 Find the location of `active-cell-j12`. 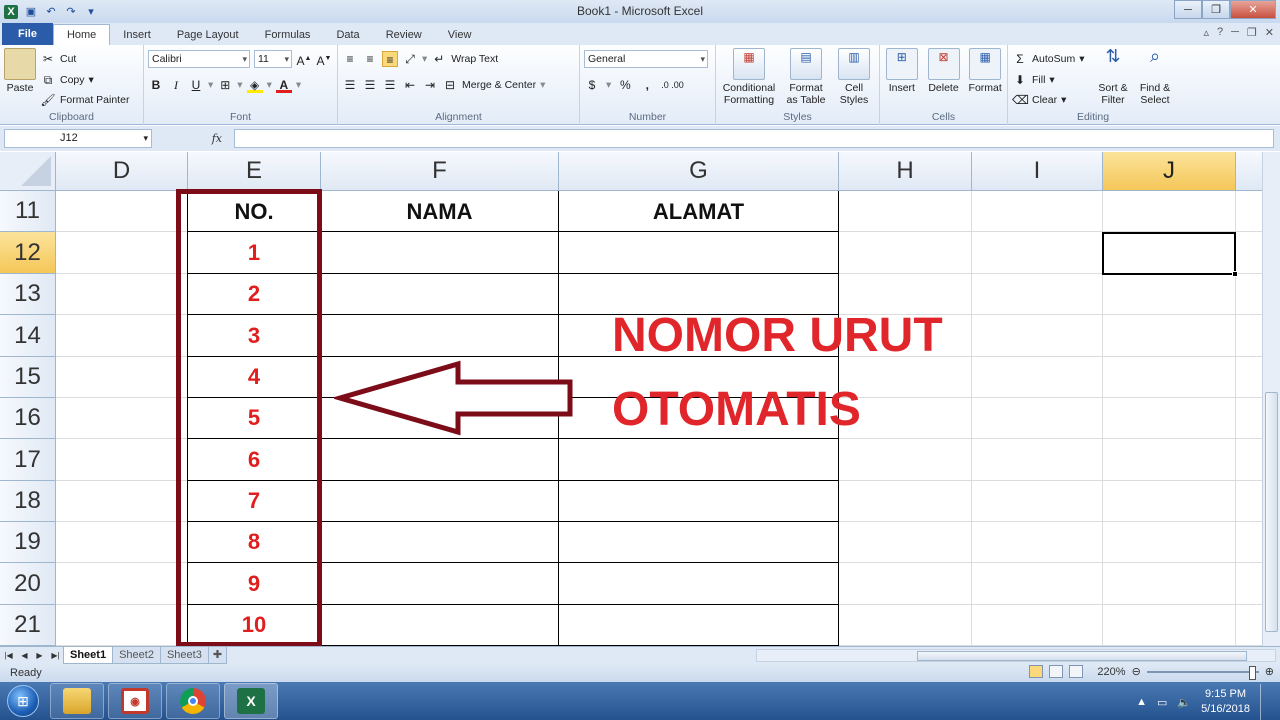

active-cell-j12 is located at coordinates (1169, 253).